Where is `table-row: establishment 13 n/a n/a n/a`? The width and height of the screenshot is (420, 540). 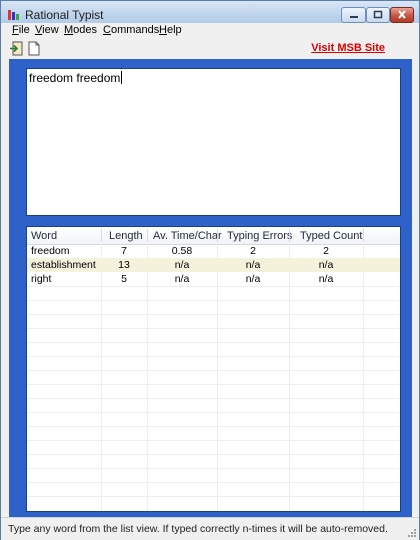 table-row: establishment 13 n/a n/a n/a is located at coordinates (213, 265).